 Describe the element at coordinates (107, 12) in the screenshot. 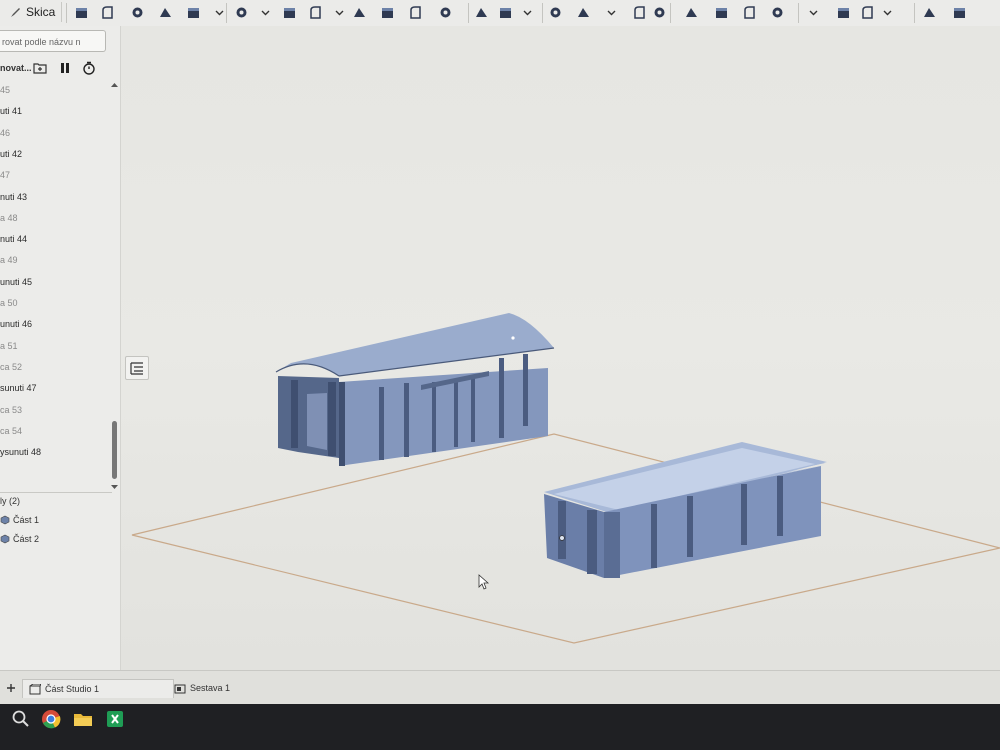

I see `revolve-icon` at that location.